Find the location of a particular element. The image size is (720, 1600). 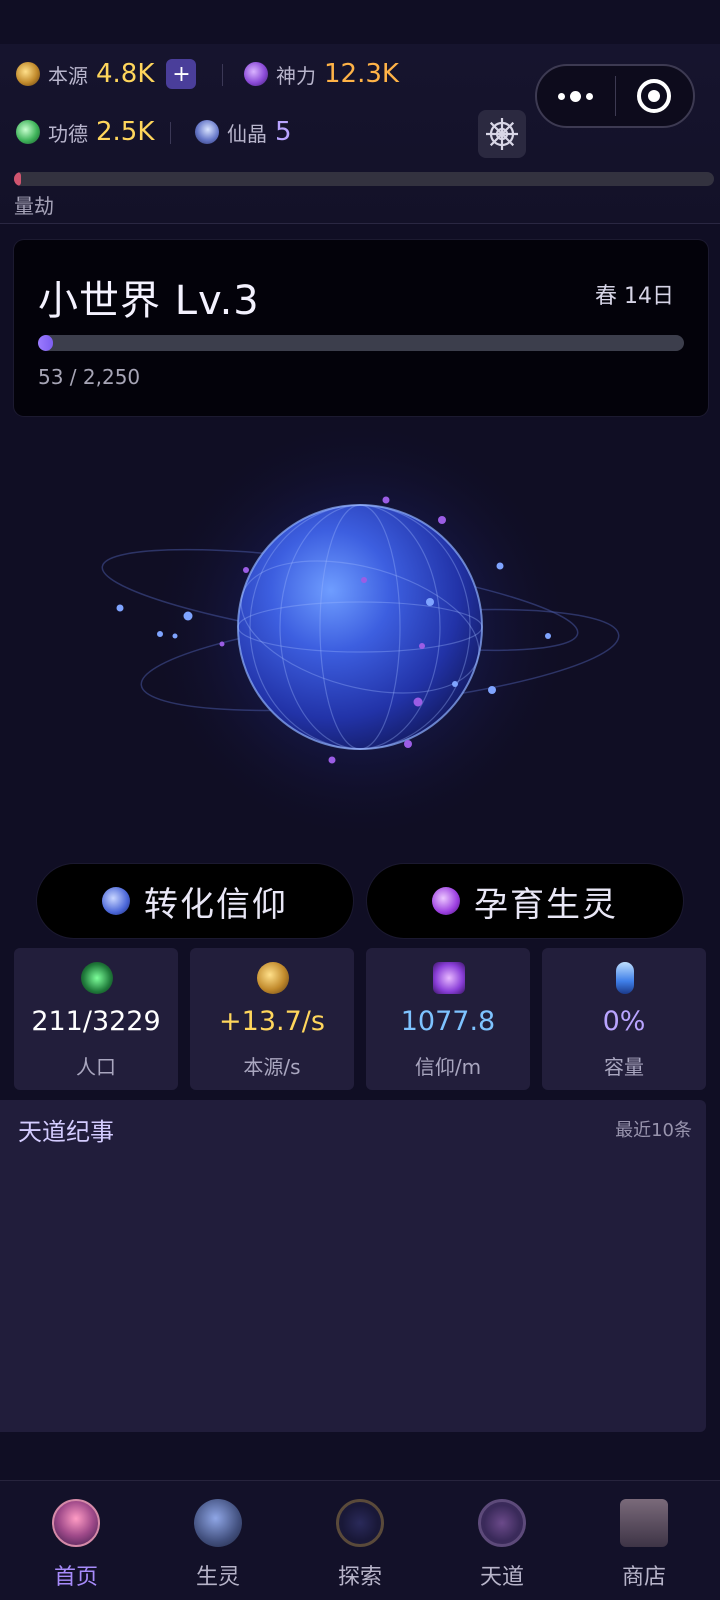

treasure-chest-icon is located at coordinates (644, 1523).